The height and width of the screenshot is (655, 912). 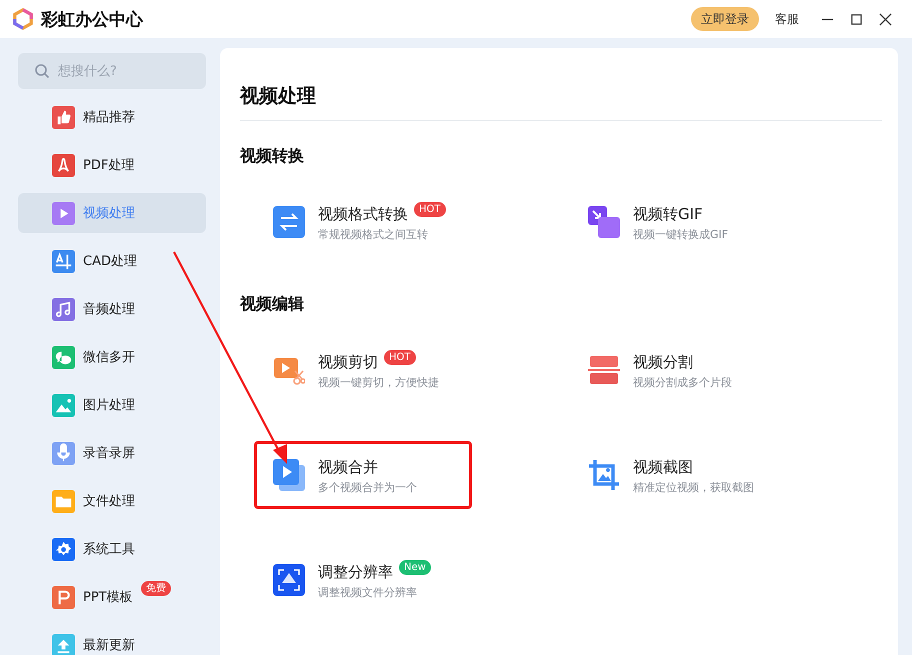 I want to click on tool-description: 调整视频文件分辨率, so click(x=368, y=592).